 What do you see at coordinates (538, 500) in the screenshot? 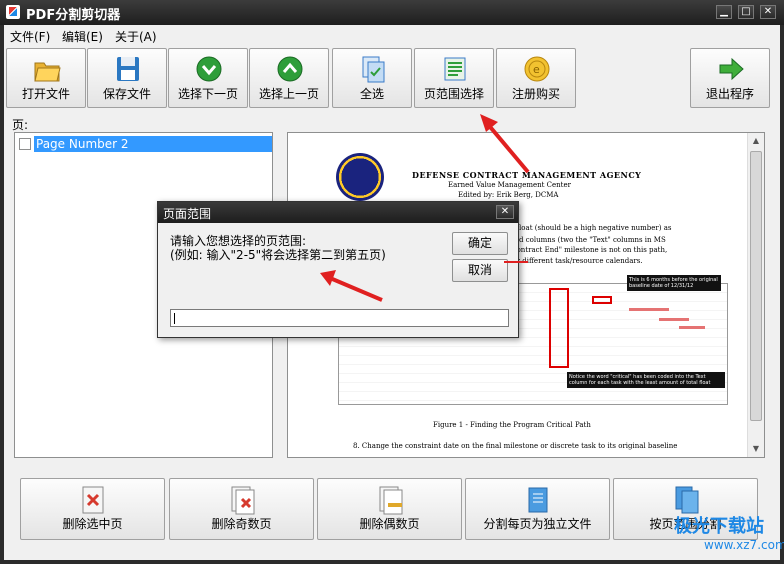
I see `split-pages-icon` at bounding box center [538, 500].